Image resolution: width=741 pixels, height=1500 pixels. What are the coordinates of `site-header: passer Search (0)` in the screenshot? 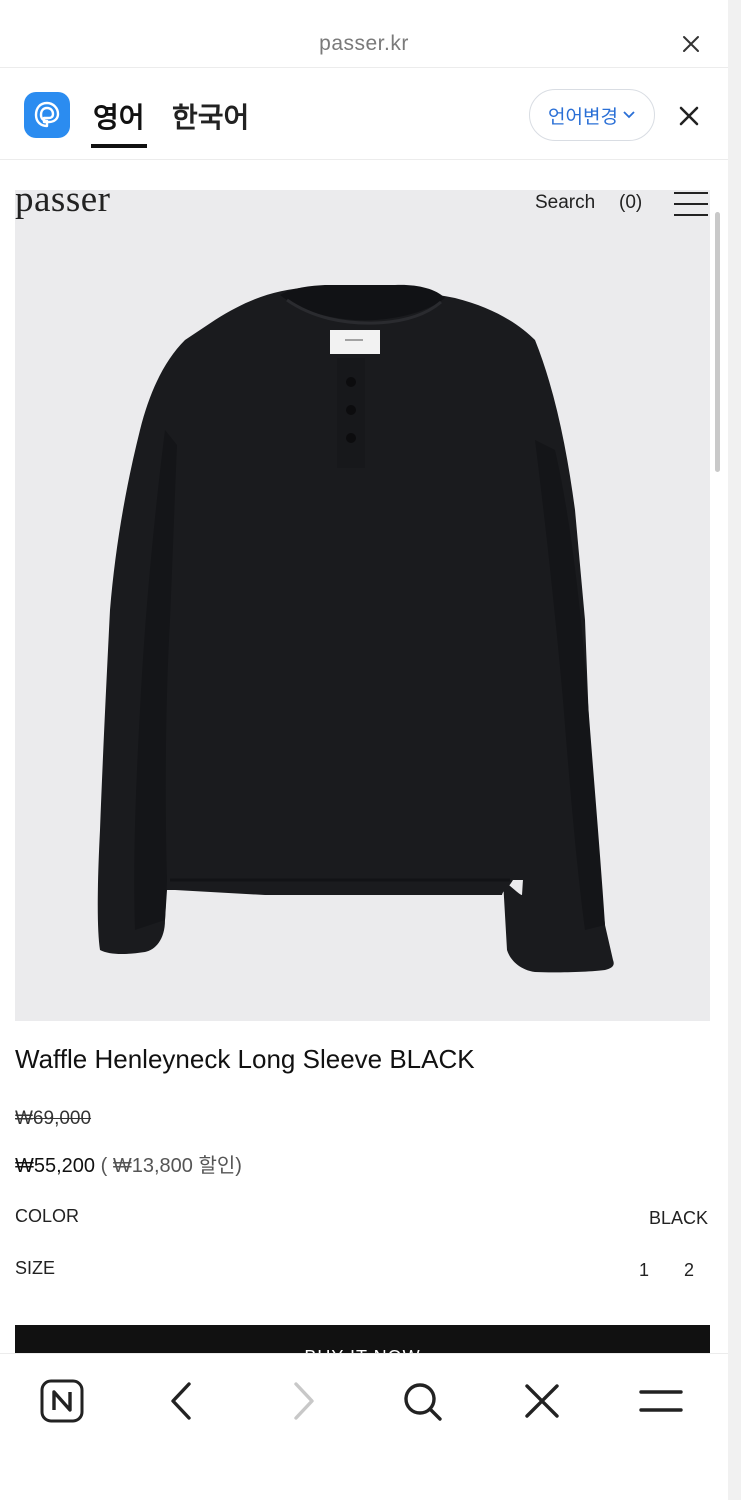 It's located at (364, 203).